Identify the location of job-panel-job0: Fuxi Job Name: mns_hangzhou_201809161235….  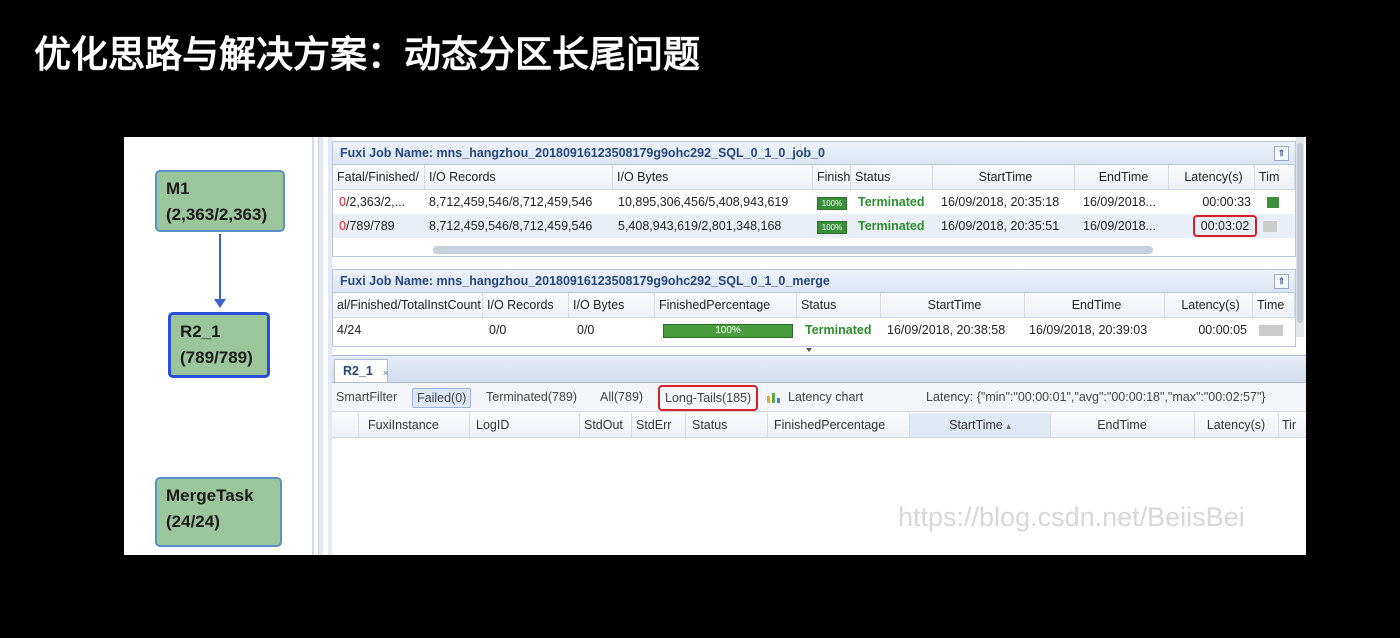
(814, 199).